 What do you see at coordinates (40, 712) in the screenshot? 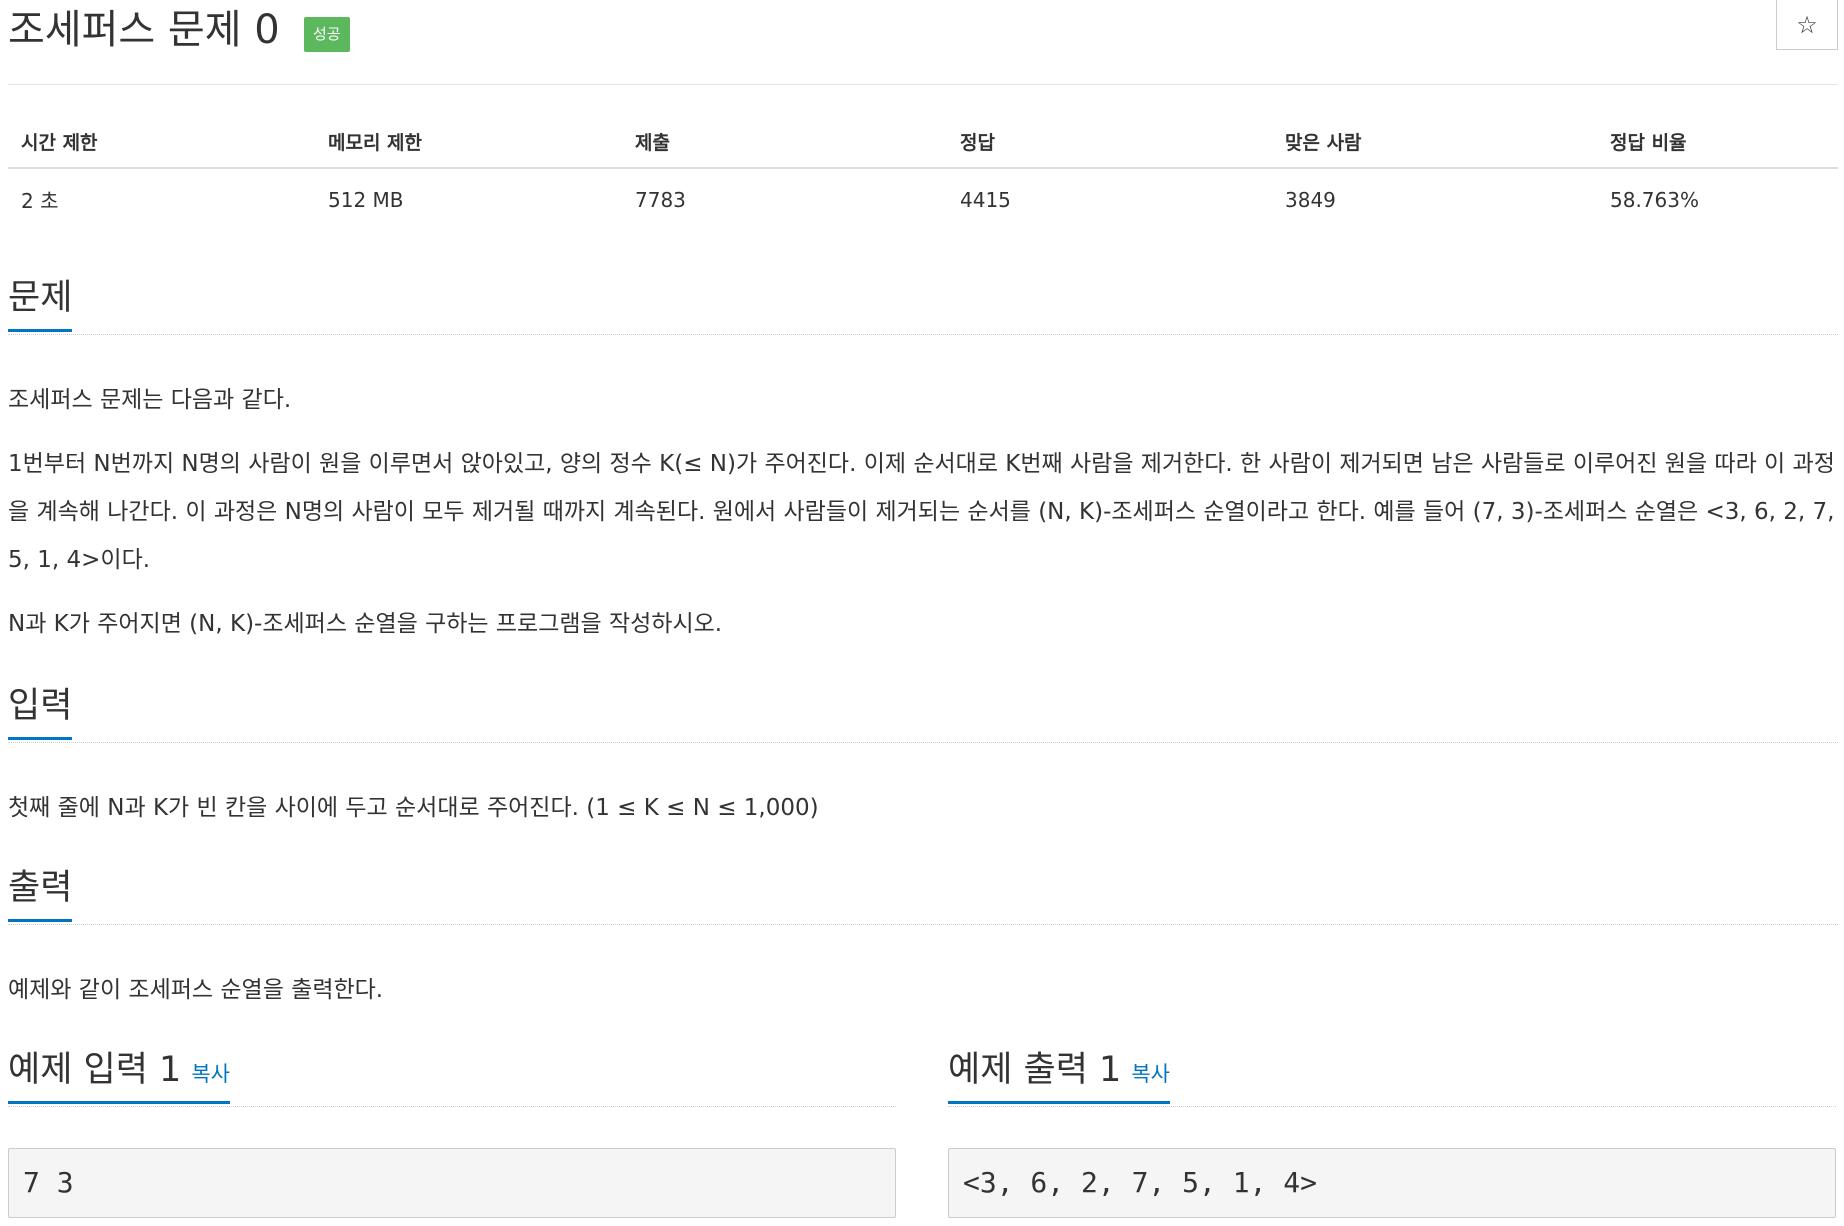
I see `input-section-title: 입력` at bounding box center [40, 712].